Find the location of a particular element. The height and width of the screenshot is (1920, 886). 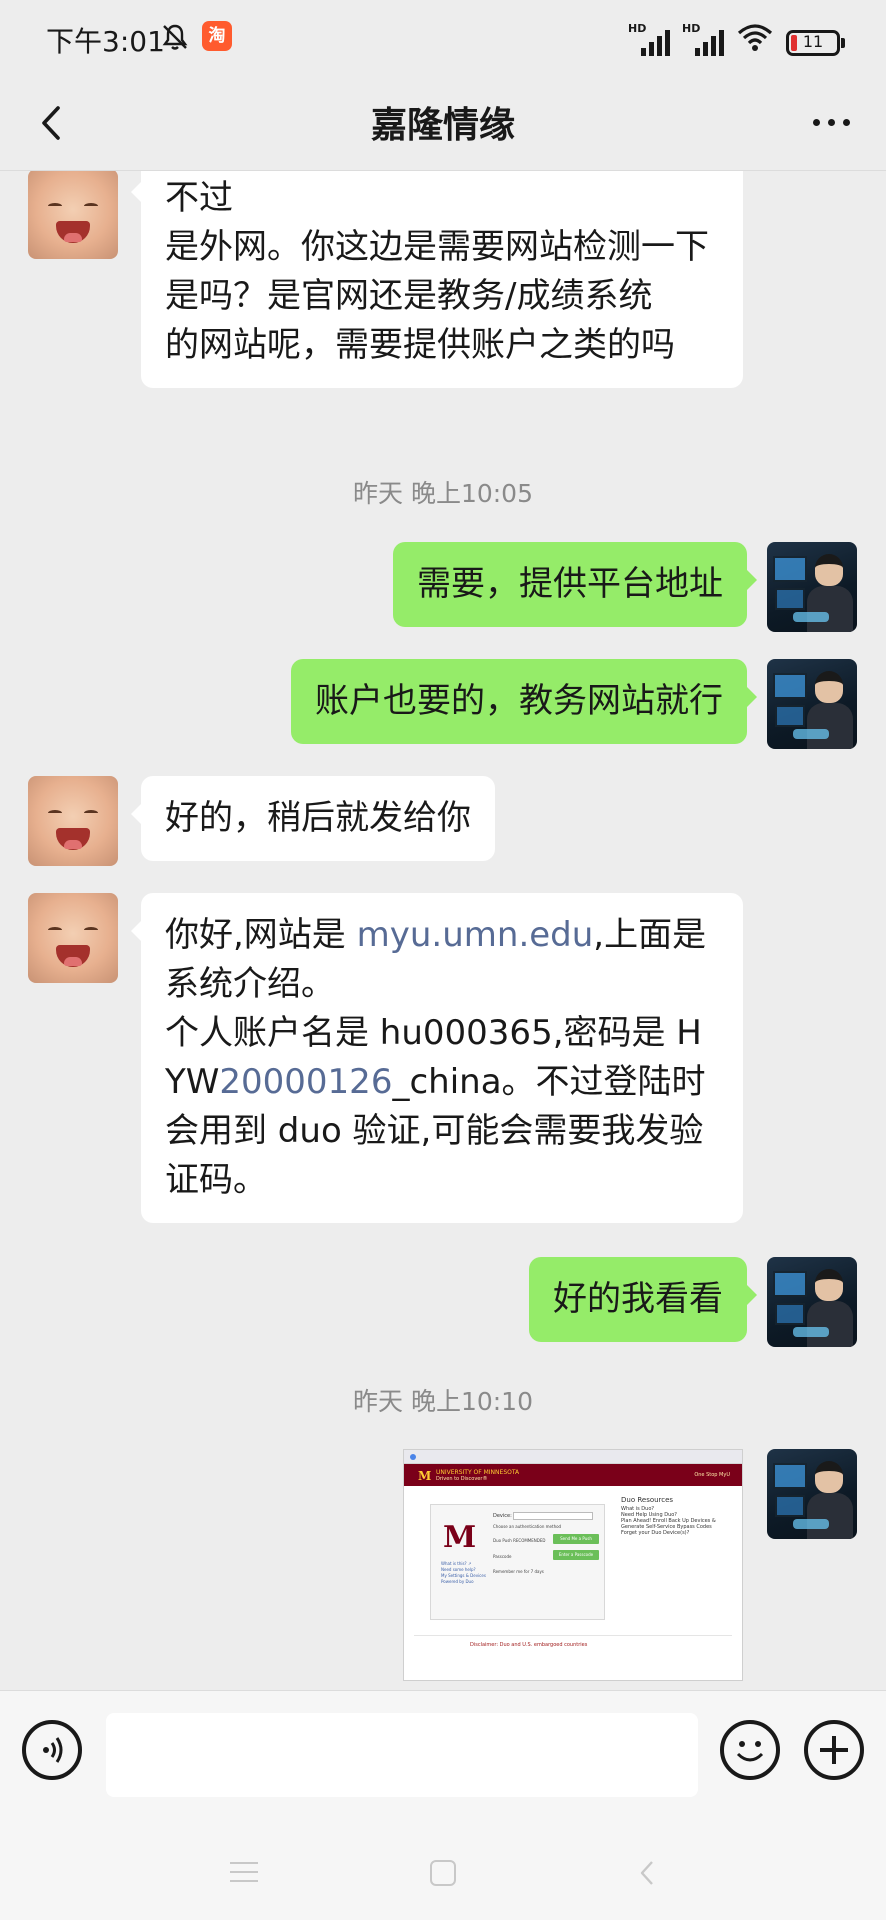

umn-tagline: Driven to Discover® is located at coordinates (462, 1479).